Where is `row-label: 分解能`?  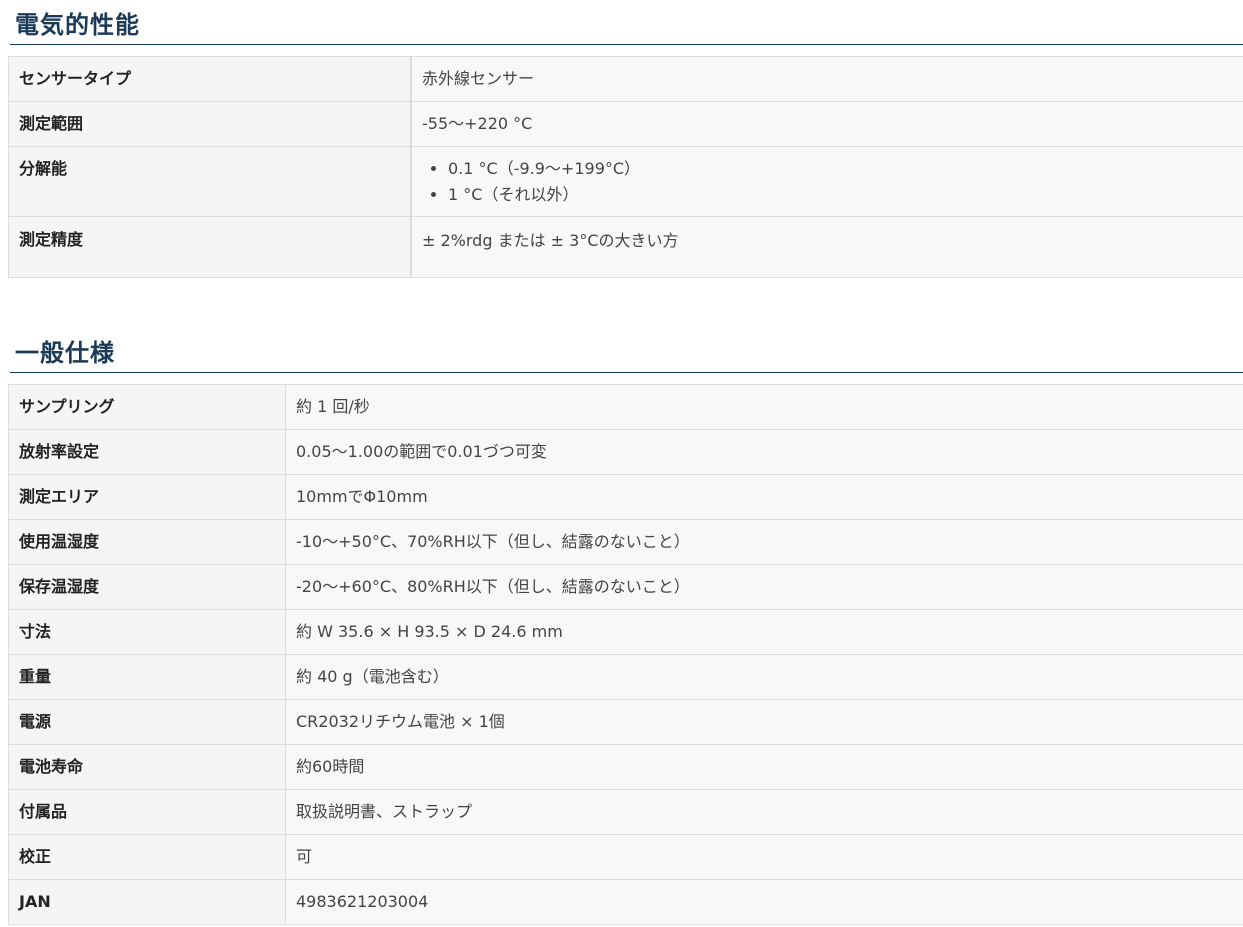
row-label: 分解能 is located at coordinates (210, 181).